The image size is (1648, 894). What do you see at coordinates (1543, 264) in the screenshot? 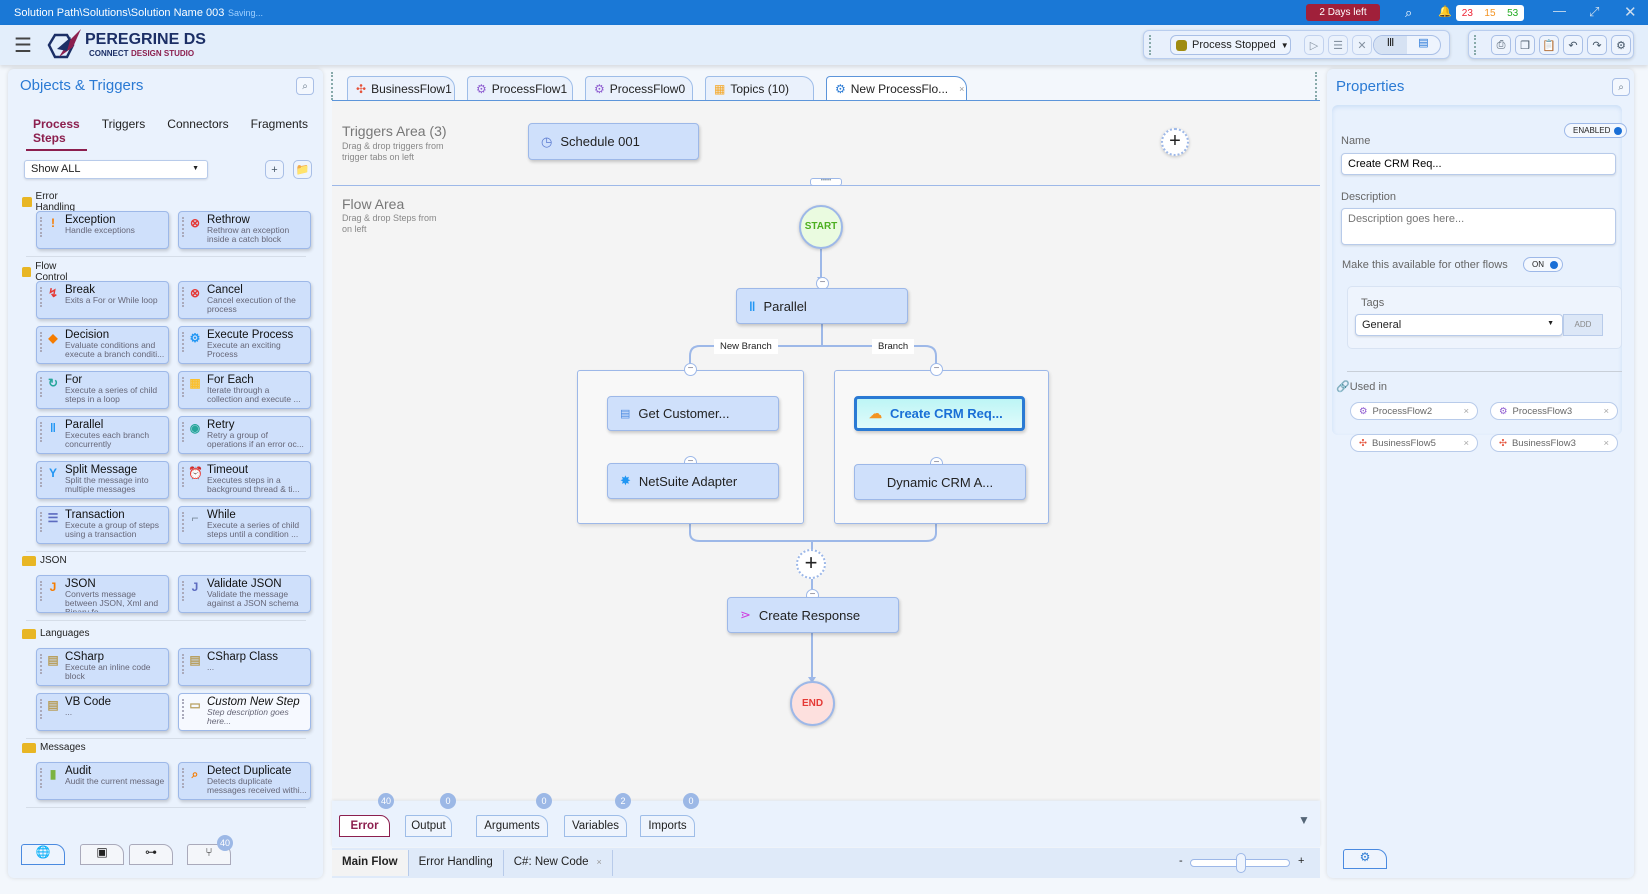
I see `available-toggle: ON` at bounding box center [1543, 264].